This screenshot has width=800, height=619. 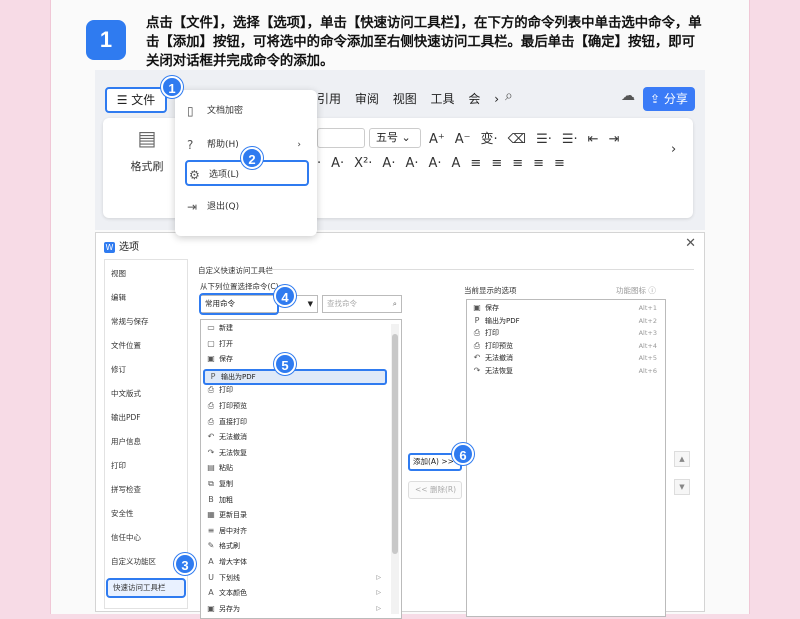 I want to click on close-icon: ✕, so click(x=690, y=243).